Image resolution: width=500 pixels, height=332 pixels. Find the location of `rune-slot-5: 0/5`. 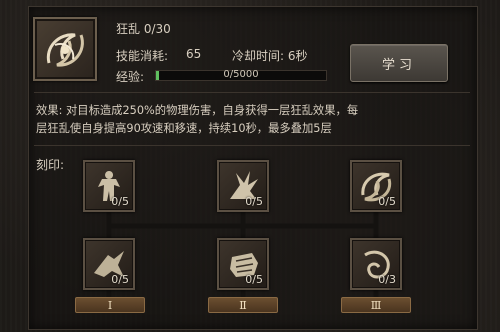

rune-slot-5: 0/5 is located at coordinates (243, 264).